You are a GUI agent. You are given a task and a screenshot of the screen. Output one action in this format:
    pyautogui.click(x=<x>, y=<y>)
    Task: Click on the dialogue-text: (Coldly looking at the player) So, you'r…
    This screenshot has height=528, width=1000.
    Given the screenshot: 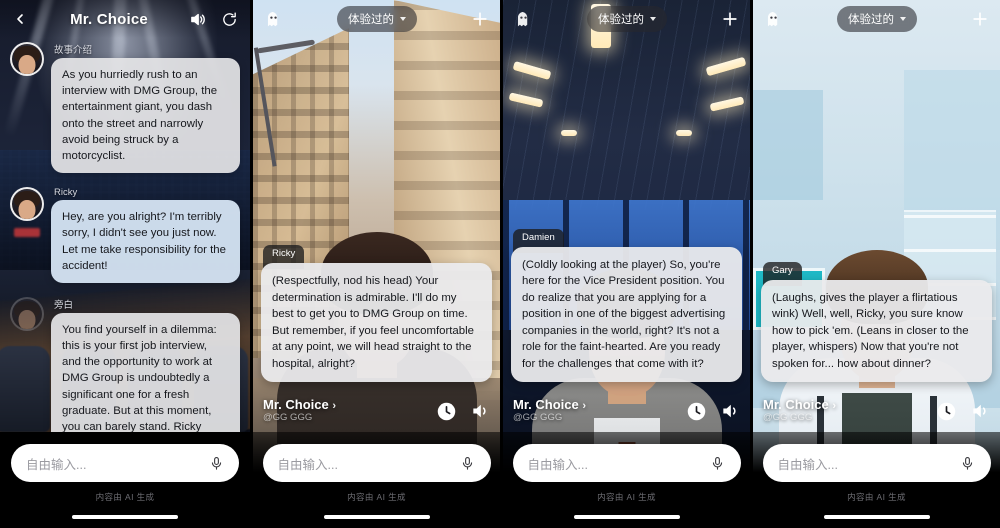 What is the action you would take?
    pyautogui.click(x=626, y=314)
    